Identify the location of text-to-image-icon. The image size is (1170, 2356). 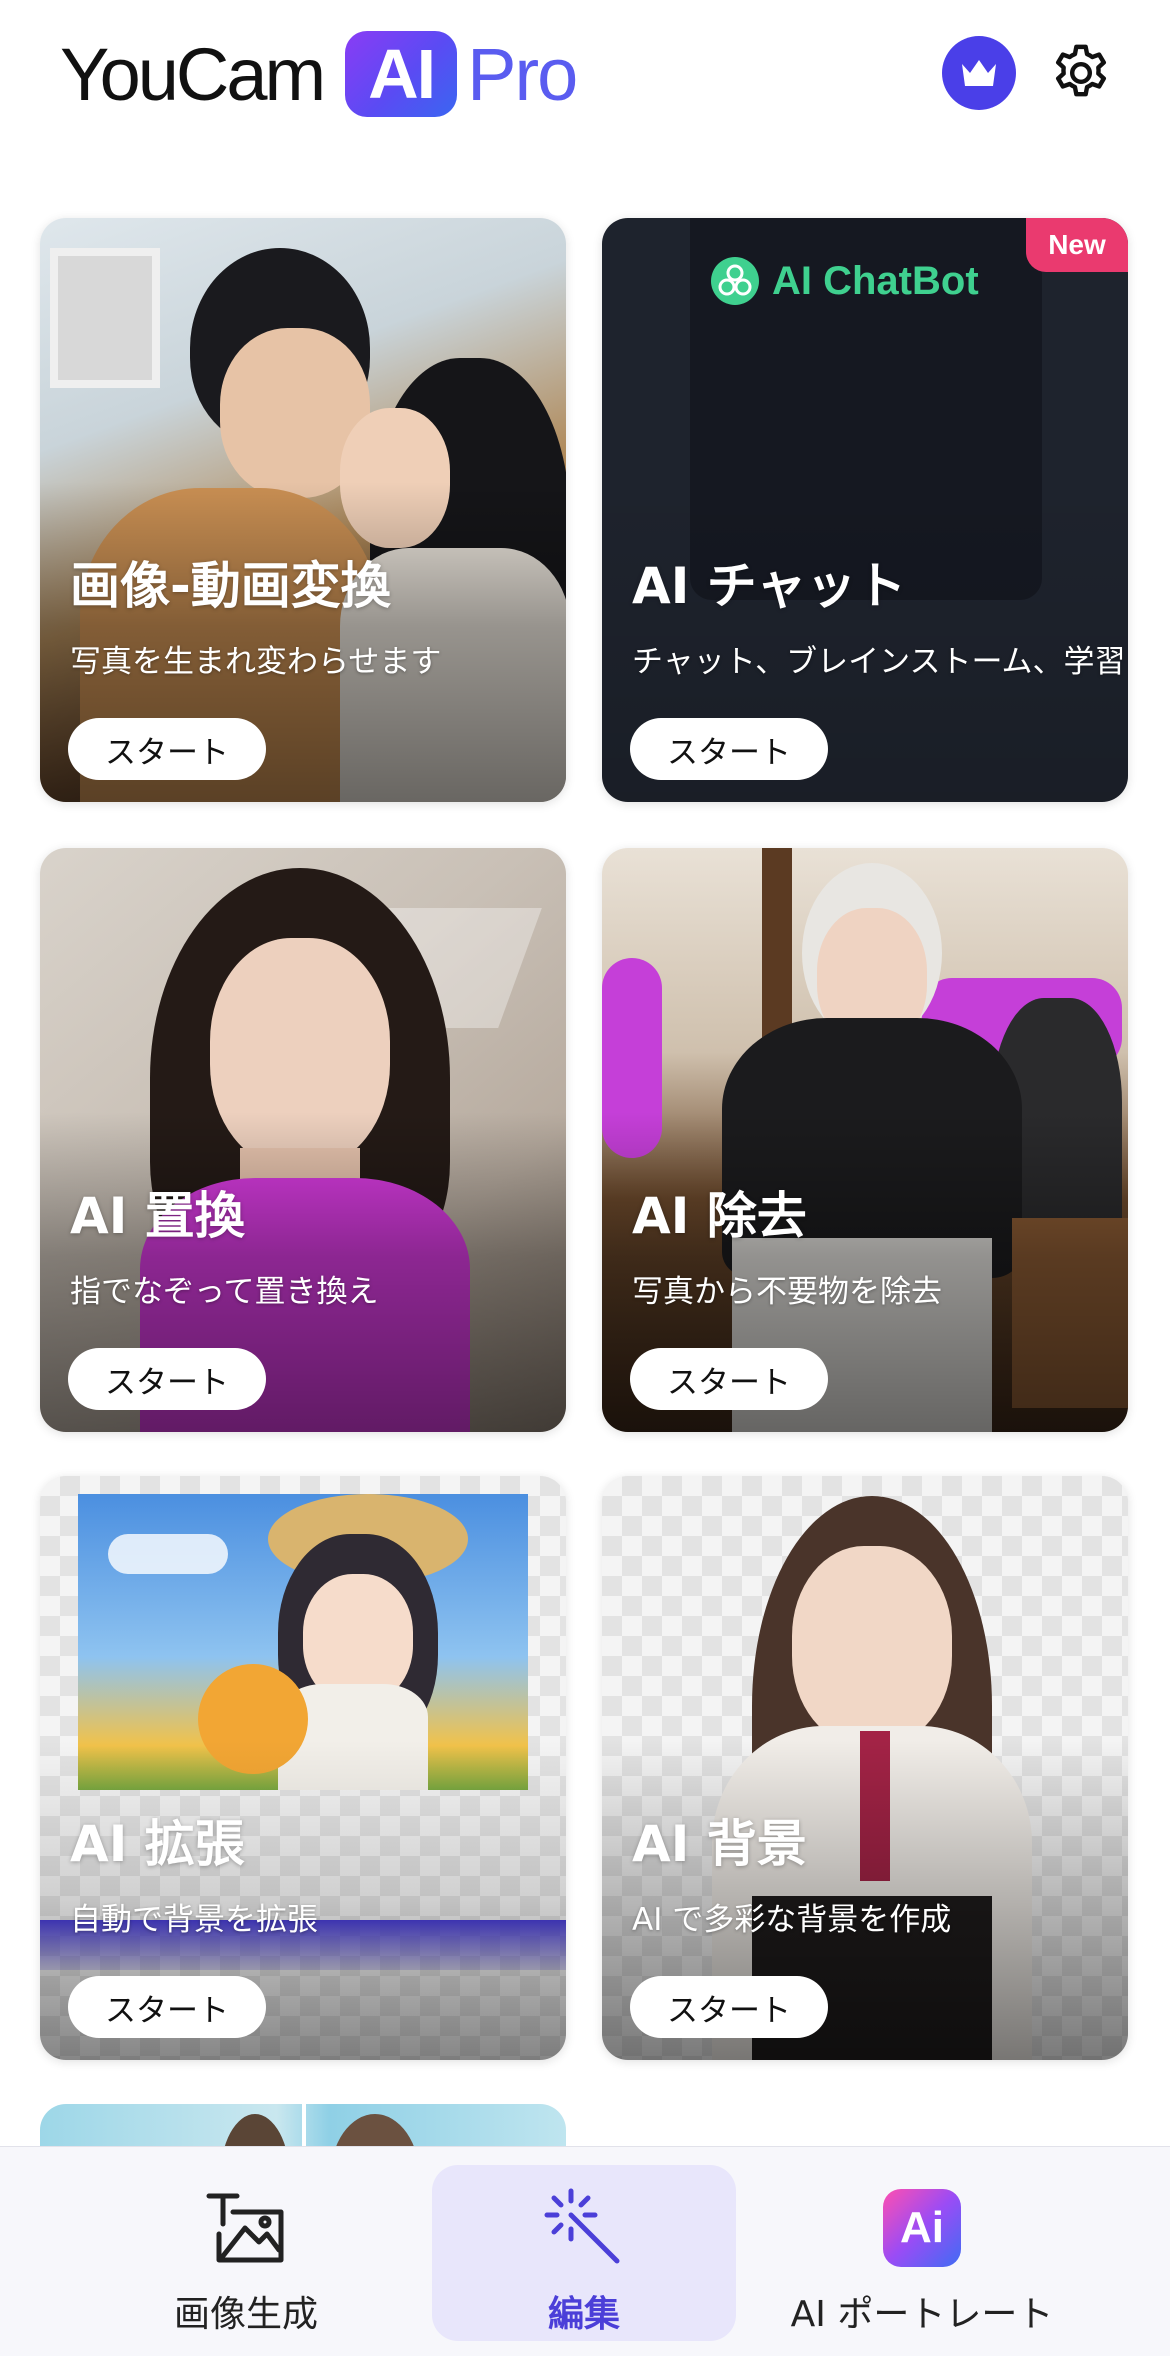
(246, 2228).